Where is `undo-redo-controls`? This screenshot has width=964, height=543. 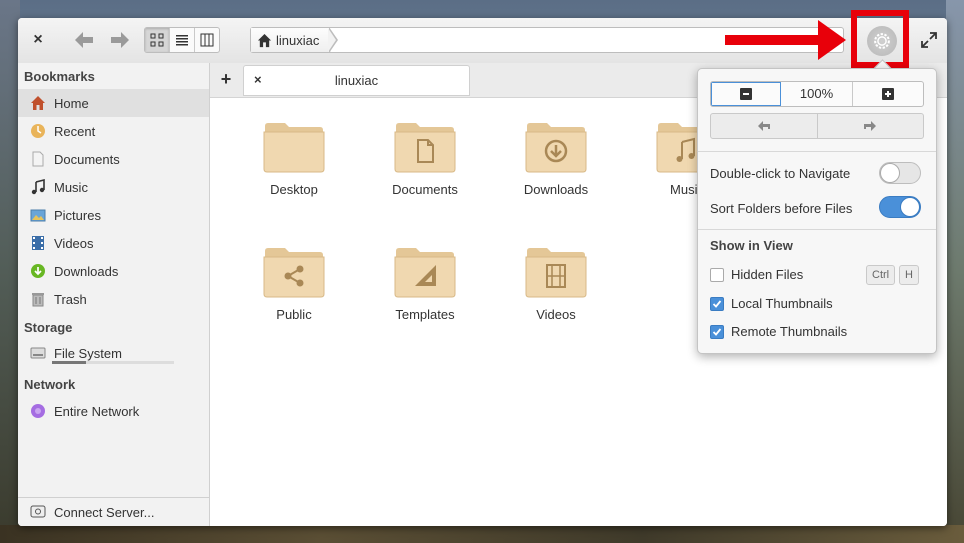
undo-redo-controls is located at coordinates (817, 126).